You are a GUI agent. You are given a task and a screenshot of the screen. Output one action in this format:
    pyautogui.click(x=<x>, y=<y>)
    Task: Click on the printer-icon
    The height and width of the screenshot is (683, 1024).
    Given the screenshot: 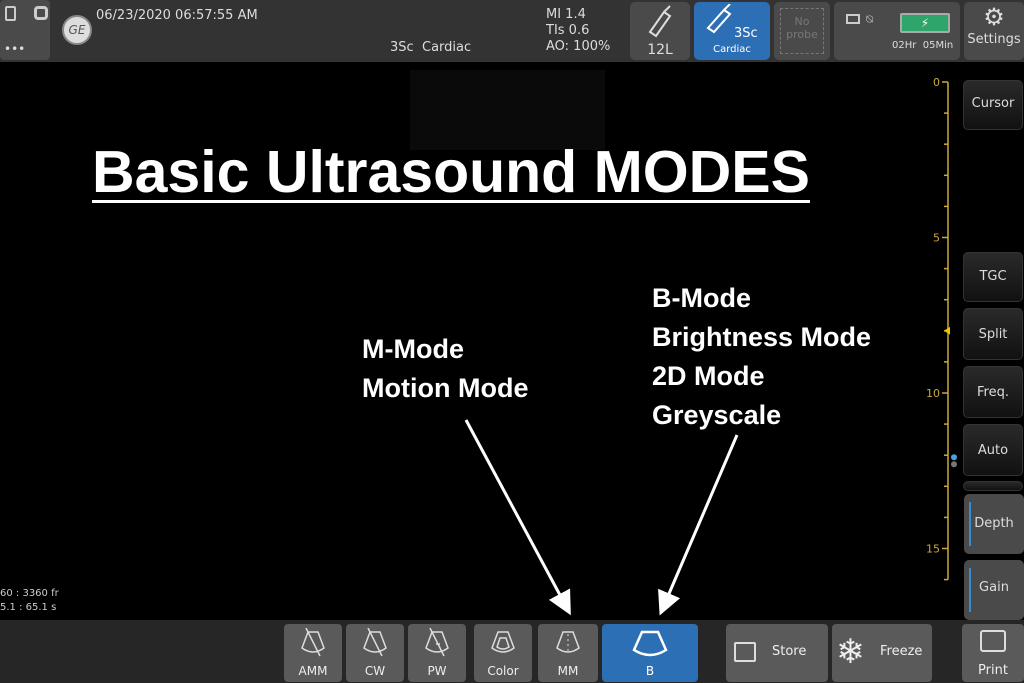 What is the action you would take?
    pyautogui.click(x=993, y=641)
    